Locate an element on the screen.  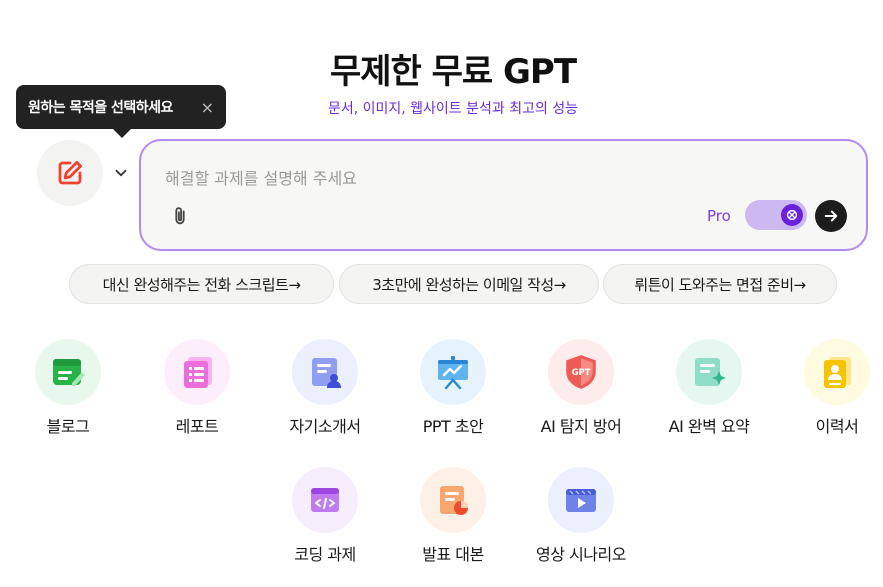
tool-blog: 블로그 is located at coordinates (68, 388).